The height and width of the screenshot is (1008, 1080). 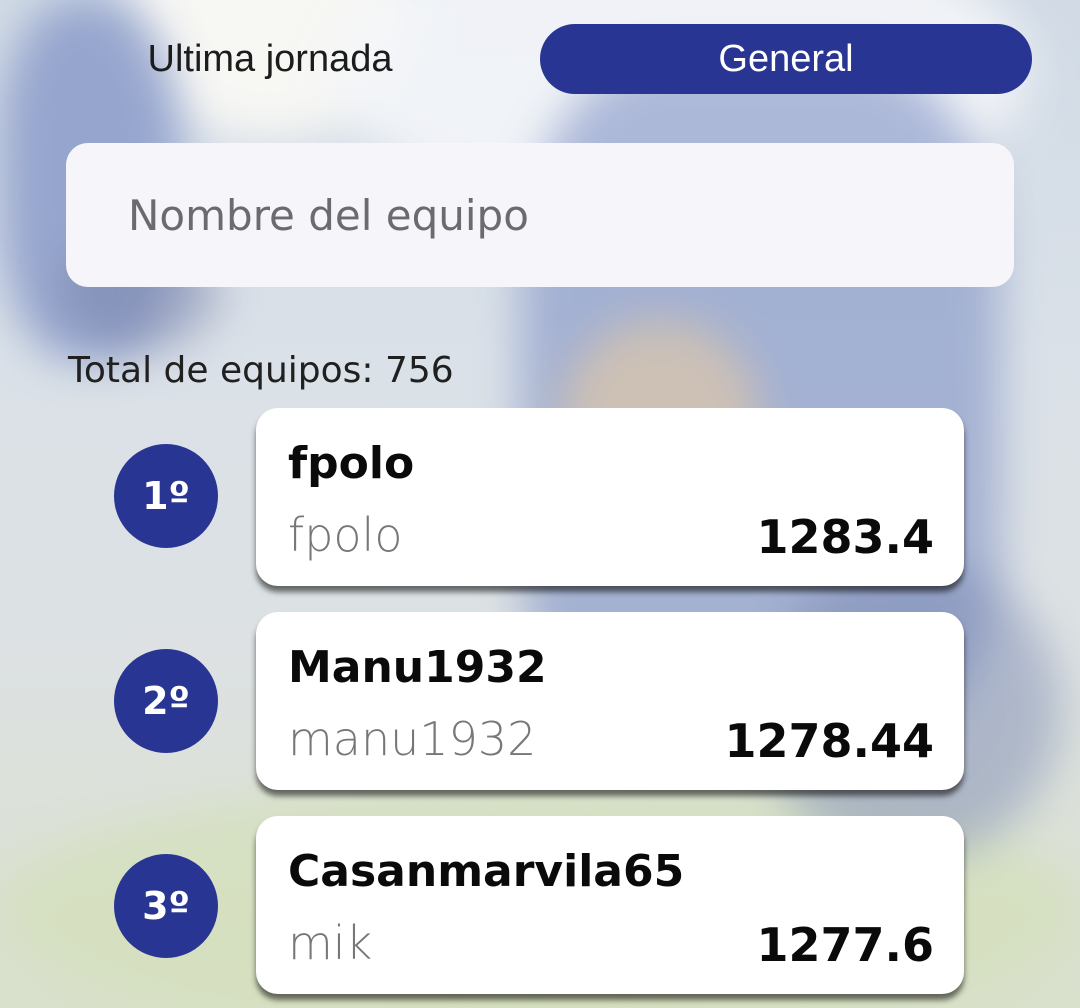 What do you see at coordinates (166, 701) in the screenshot?
I see `rank-badge: 2º` at bounding box center [166, 701].